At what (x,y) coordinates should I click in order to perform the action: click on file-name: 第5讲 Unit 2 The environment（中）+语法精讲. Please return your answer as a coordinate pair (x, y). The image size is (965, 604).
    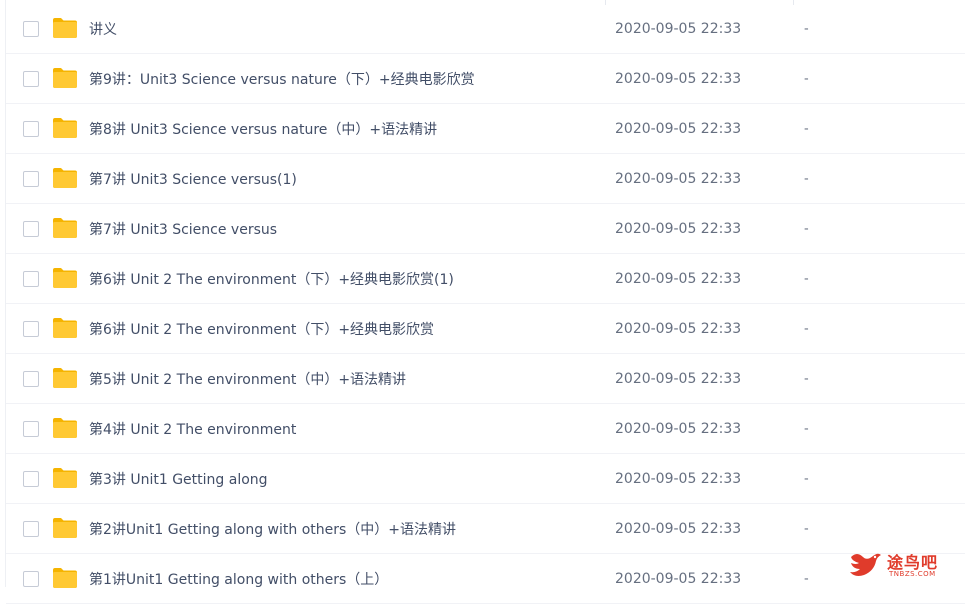
    Looking at the image, I should click on (247, 379).